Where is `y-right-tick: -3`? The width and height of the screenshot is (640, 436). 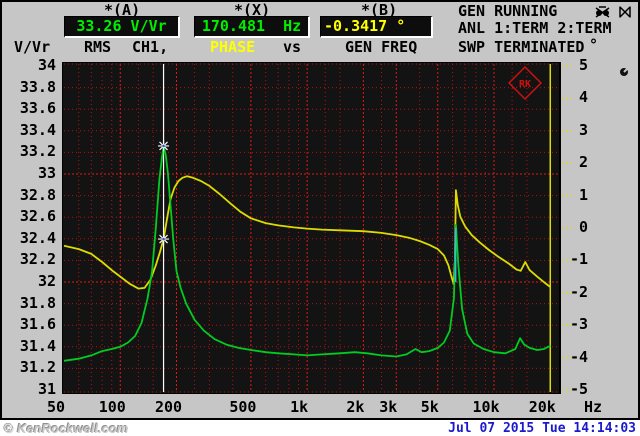
y-right-tick: -3 is located at coordinates (578, 324).